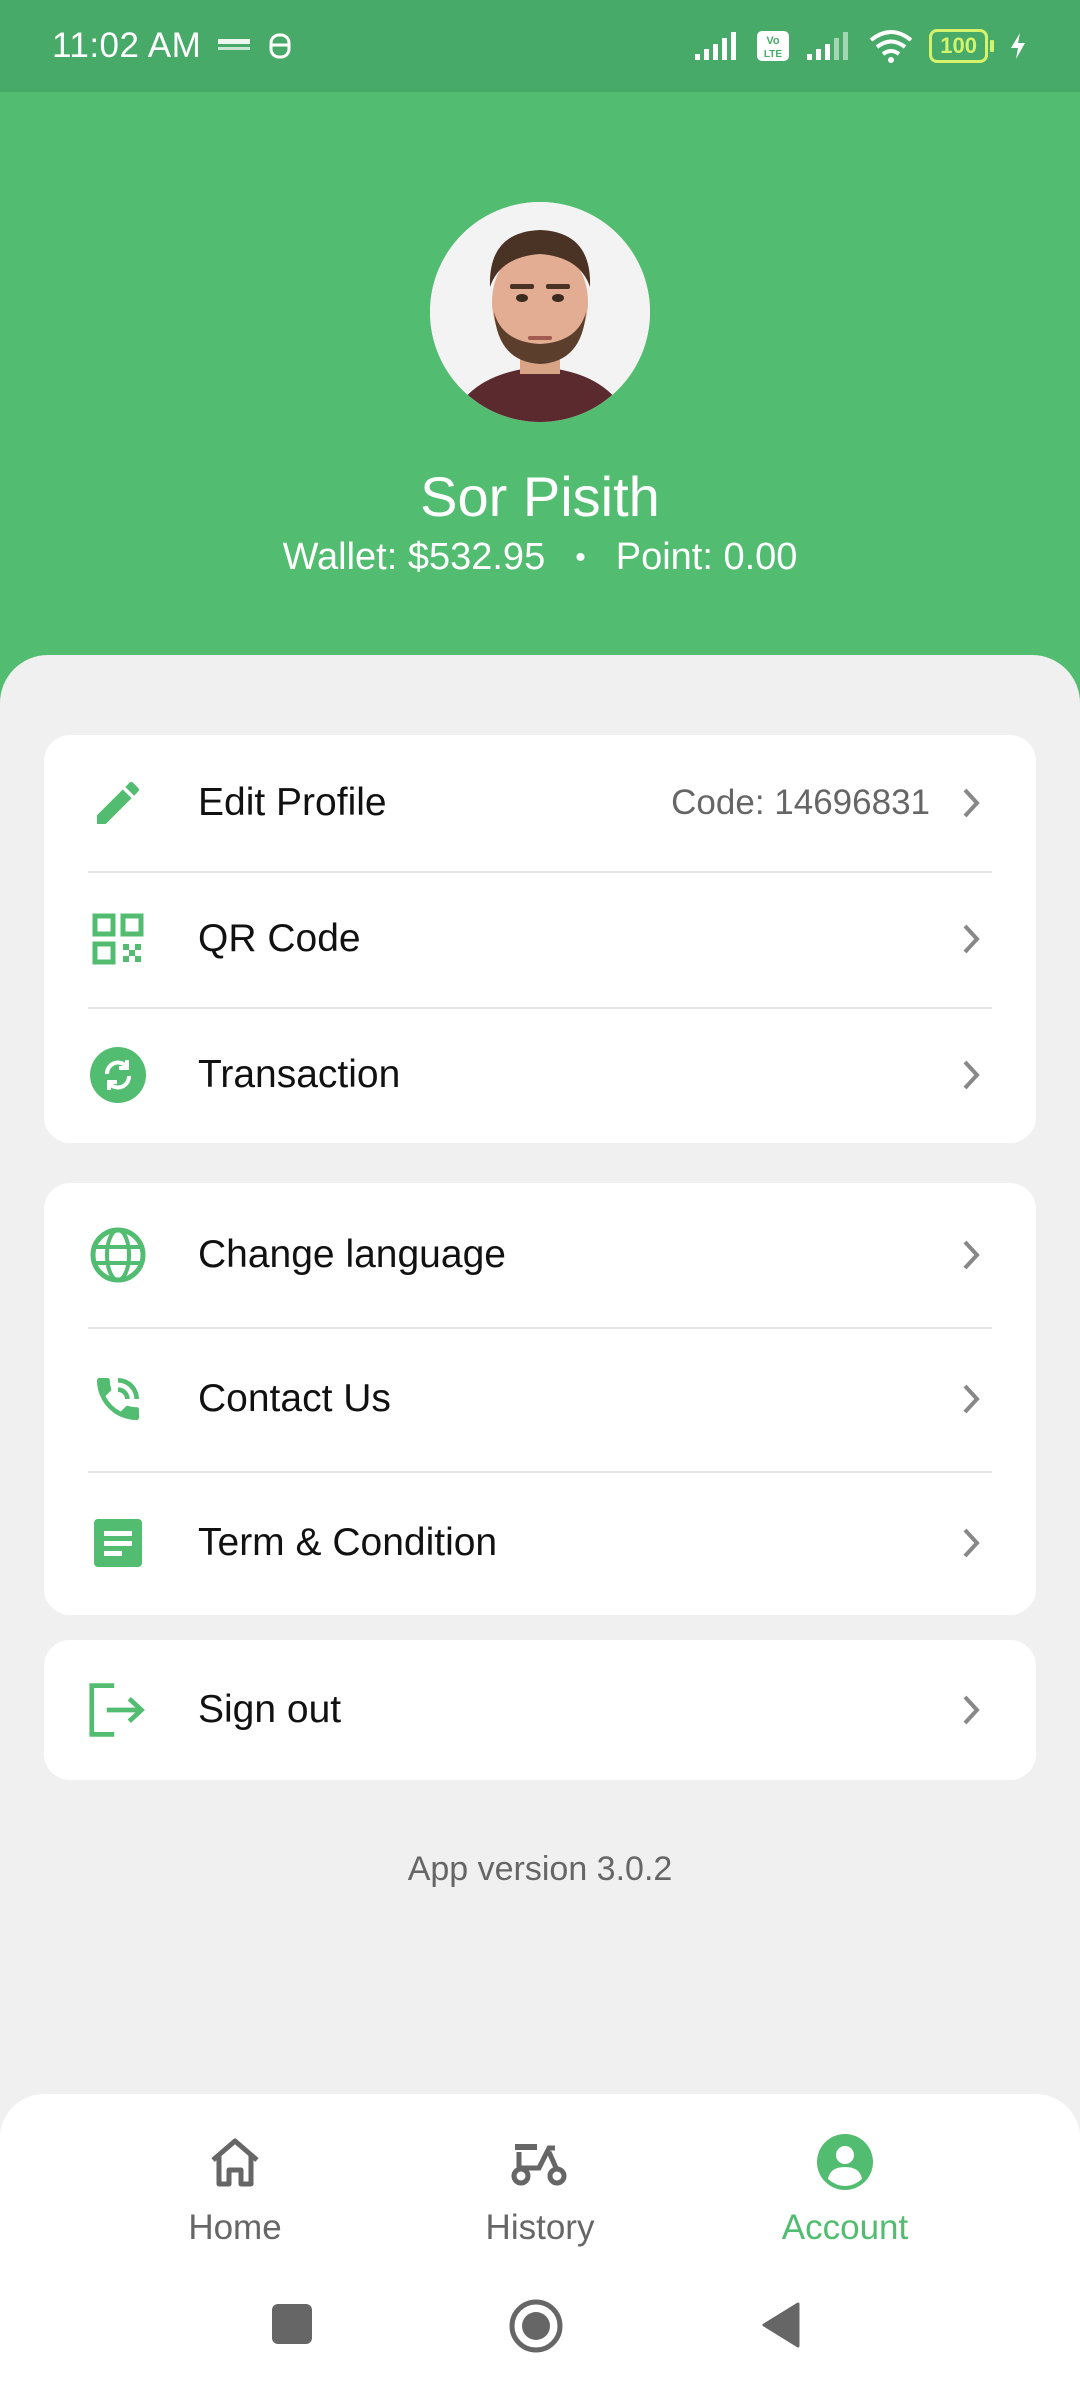  I want to click on profile-stats: Wallet: $532.95 • Point: 0.00, so click(540, 557).